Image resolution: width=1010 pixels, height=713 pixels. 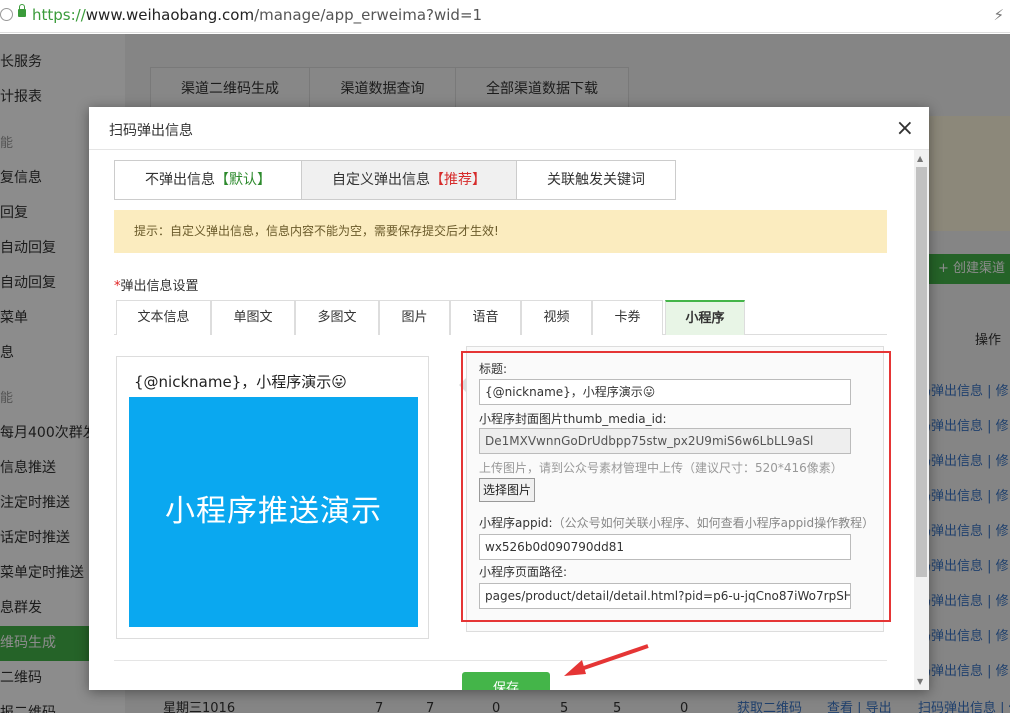 I want to click on tab-text: 文本信息, so click(x=163, y=317).